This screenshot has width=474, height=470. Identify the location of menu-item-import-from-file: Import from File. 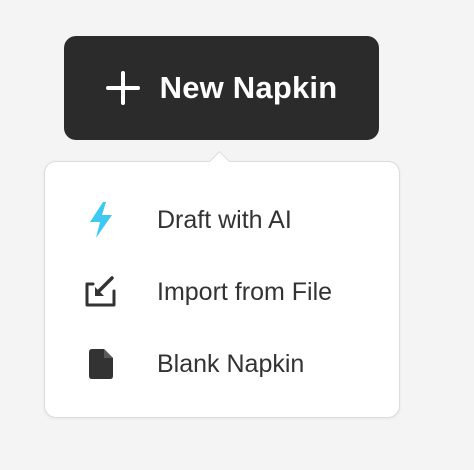
(222, 292).